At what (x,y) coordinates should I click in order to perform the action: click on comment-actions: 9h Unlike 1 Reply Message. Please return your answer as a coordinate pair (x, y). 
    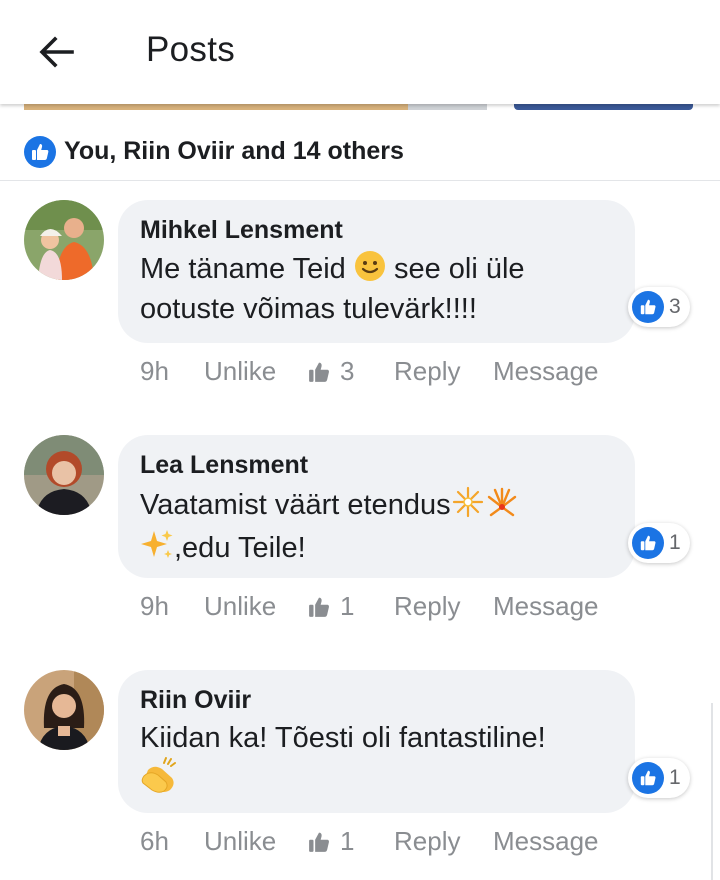
    Looking at the image, I should click on (369, 606).